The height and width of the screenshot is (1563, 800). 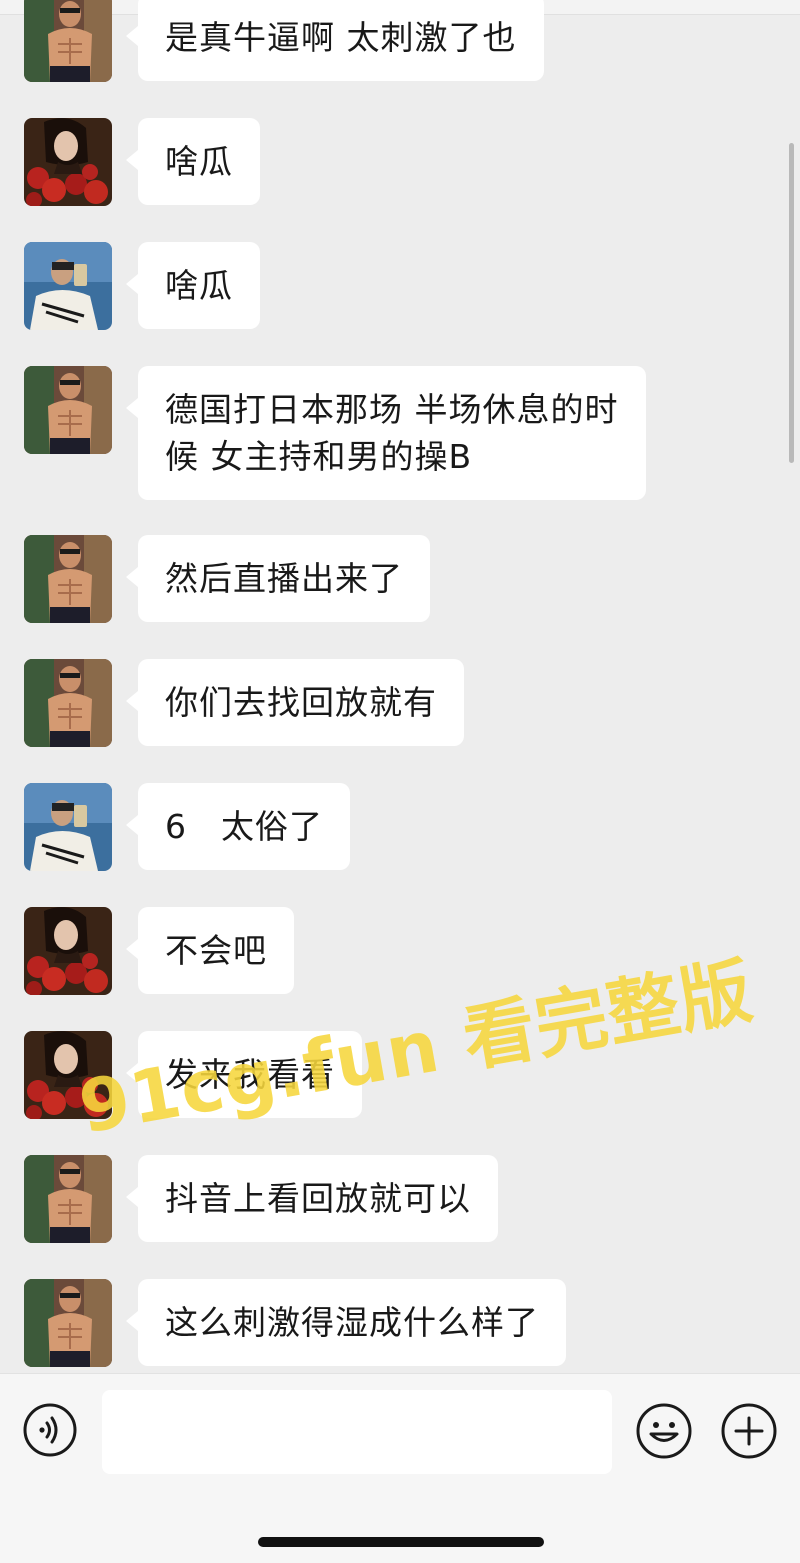 I want to click on home-indicator, so click(x=401, y=1542).